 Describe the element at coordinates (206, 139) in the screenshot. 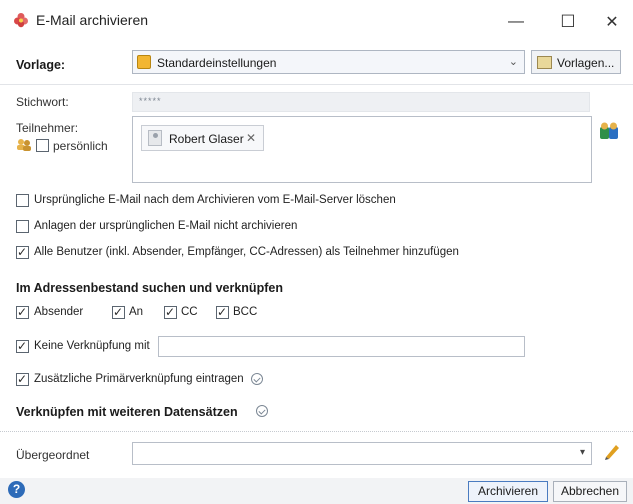

I see `participant-name: Robert Glaser` at that location.